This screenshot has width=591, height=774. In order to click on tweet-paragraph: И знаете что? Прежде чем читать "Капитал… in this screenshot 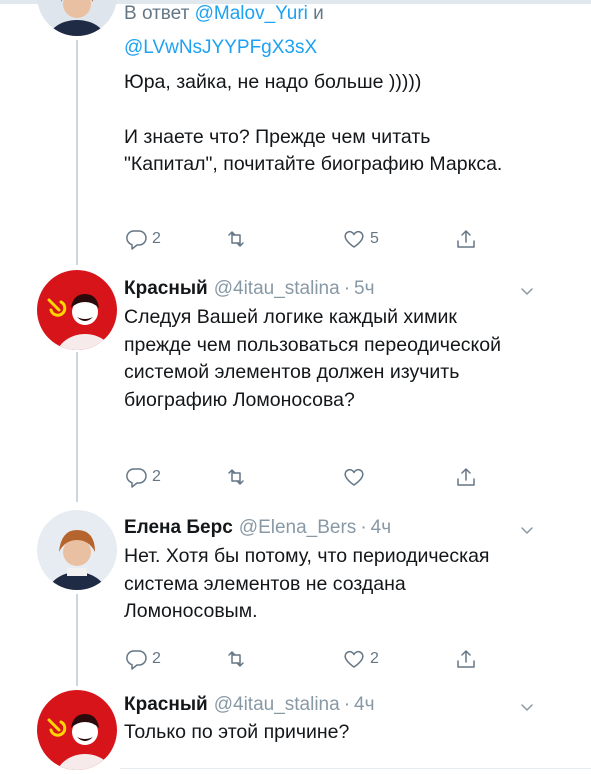, I will do `click(313, 150)`.